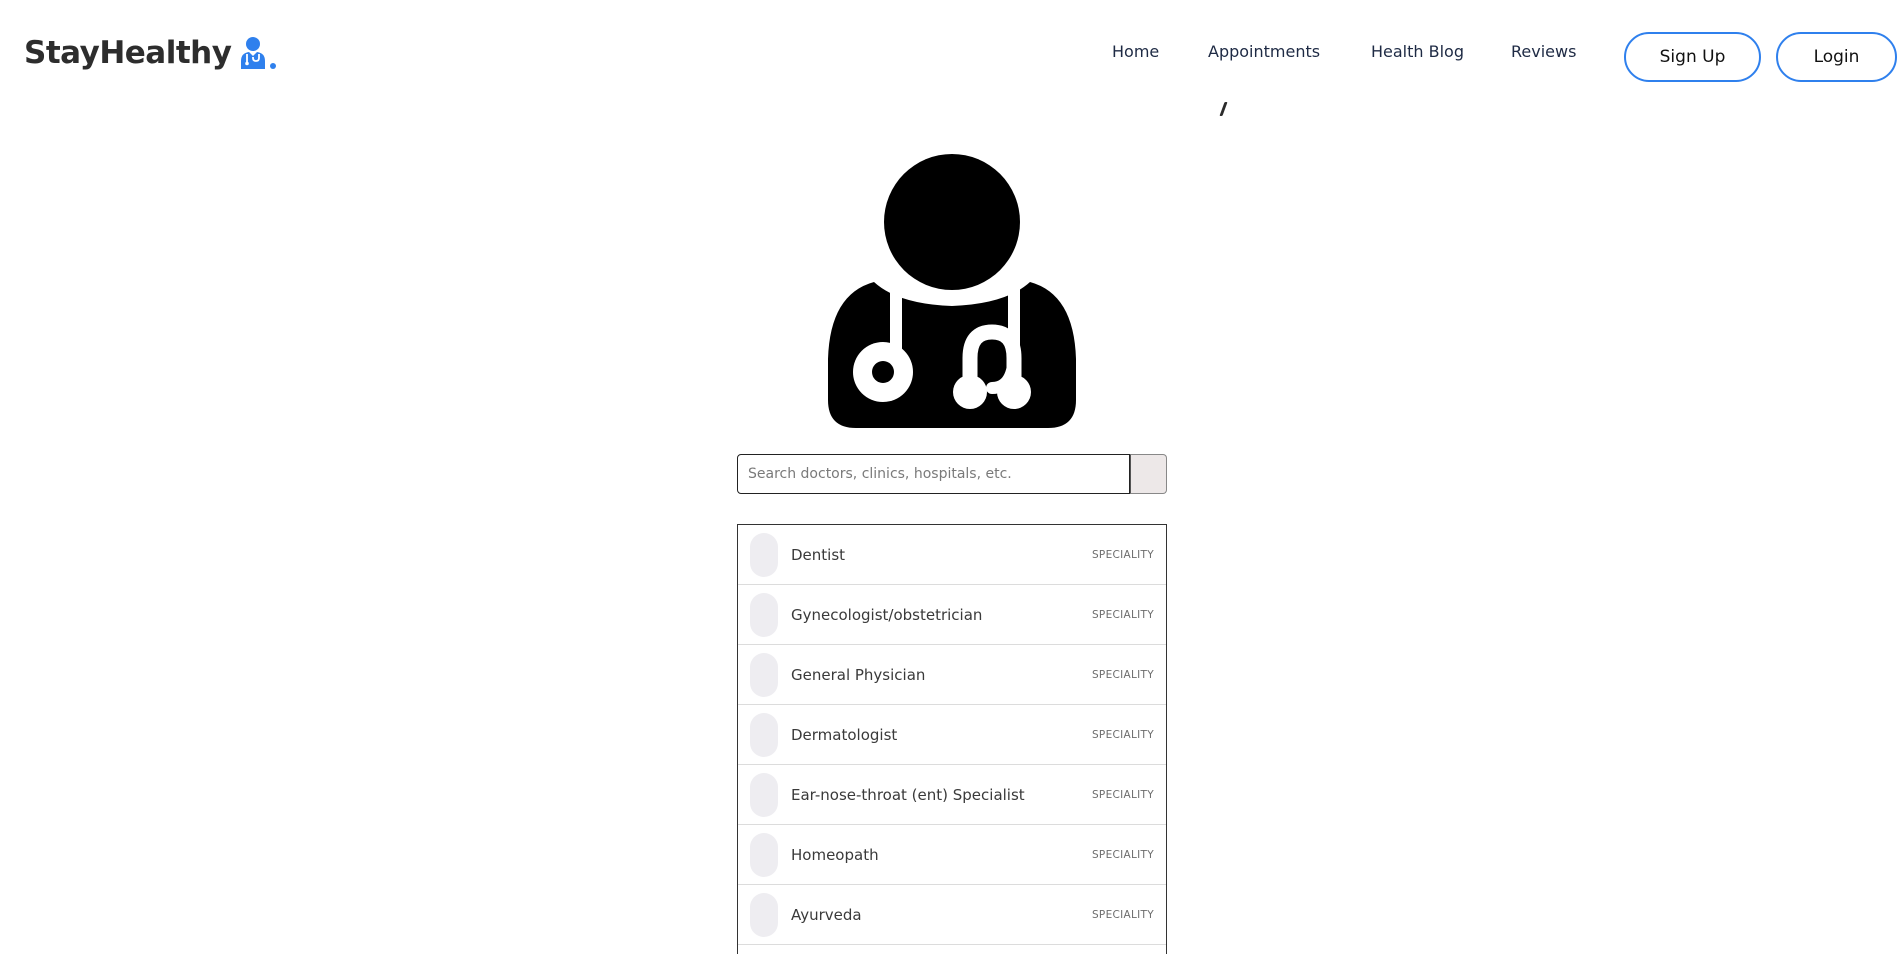 The width and height of the screenshot is (1902, 954). What do you see at coordinates (1148, 474) in the screenshot?
I see `search-button` at bounding box center [1148, 474].